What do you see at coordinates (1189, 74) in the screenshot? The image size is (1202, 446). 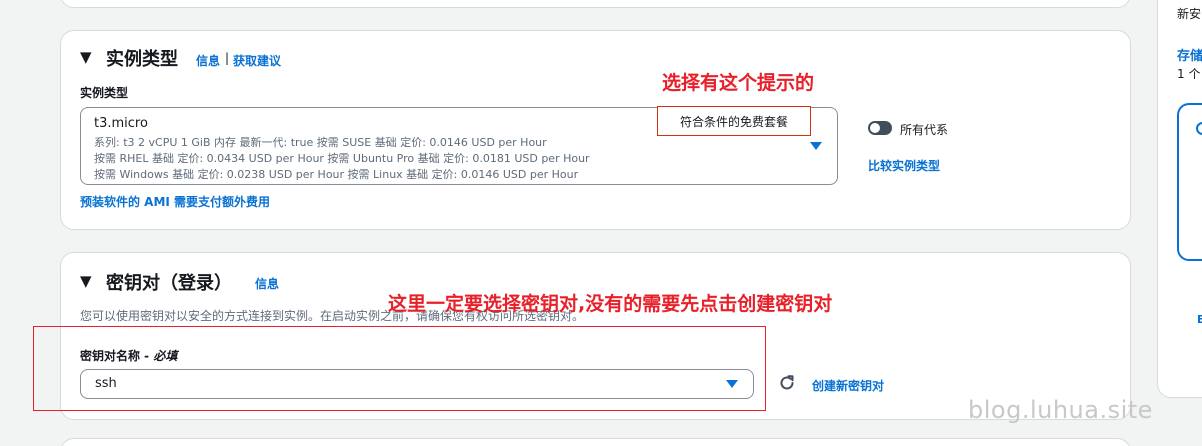 I see `side-panel-count: 1 个` at bounding box center [1189, 74].